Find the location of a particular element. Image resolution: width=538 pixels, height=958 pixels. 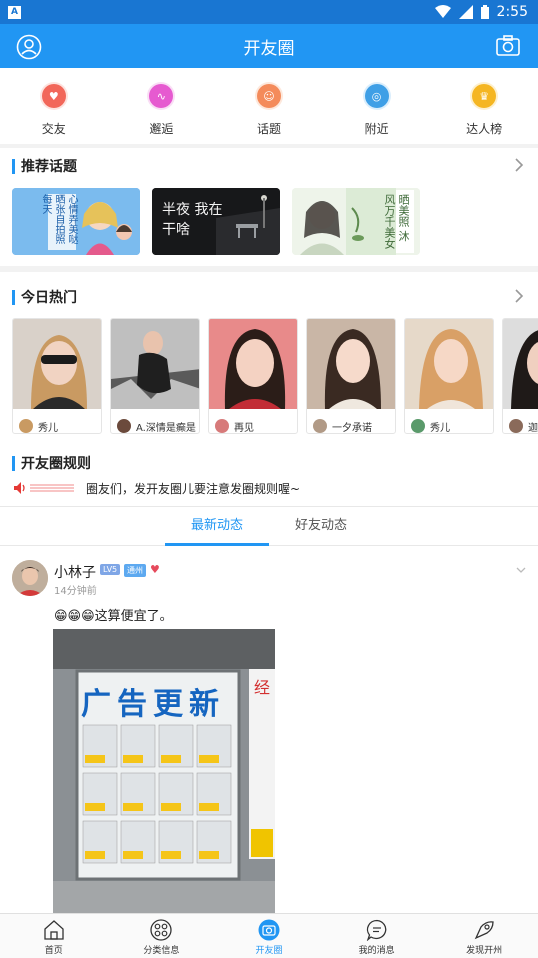

section-header-rules: 开友圈规则 is located at coordinates (269, 463).